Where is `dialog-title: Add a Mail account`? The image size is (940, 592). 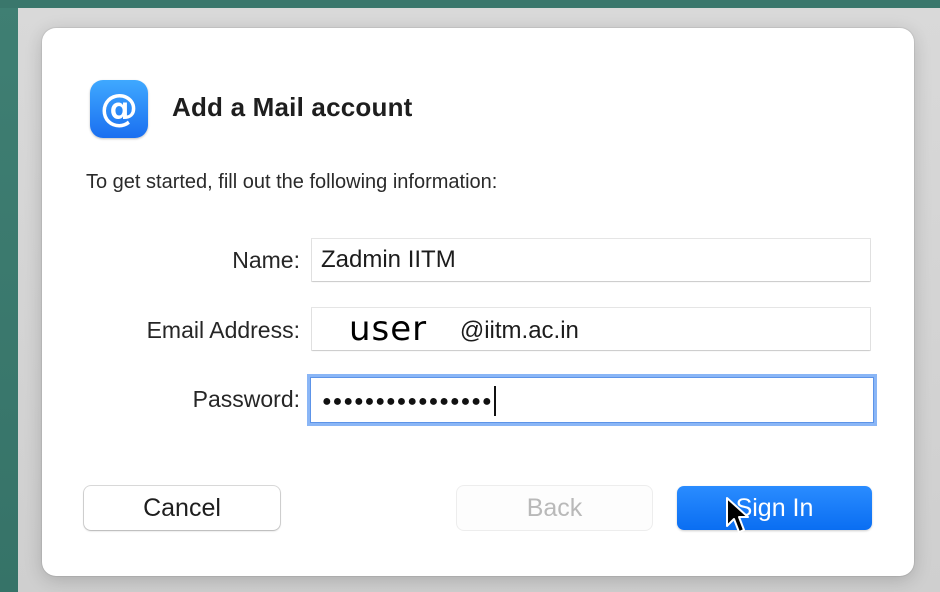
dialog-title: Add a Mail account is located at coordinates (292, 107).